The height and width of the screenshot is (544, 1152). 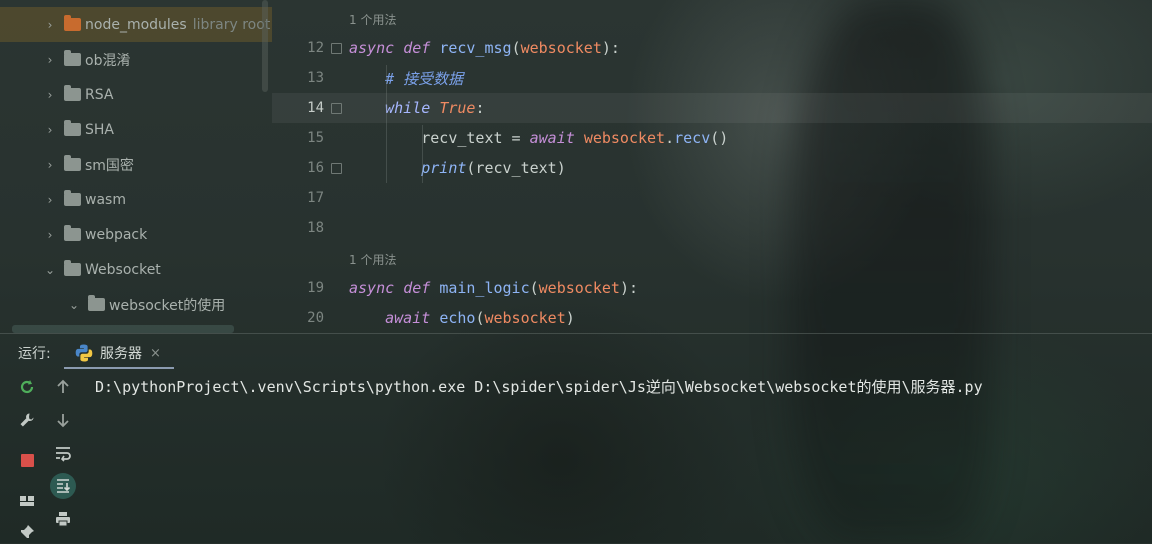 What do you see at coordinates (265, 46) in the screenshot?
I see `tree-scrollbar` at bounding box center [265, 46].